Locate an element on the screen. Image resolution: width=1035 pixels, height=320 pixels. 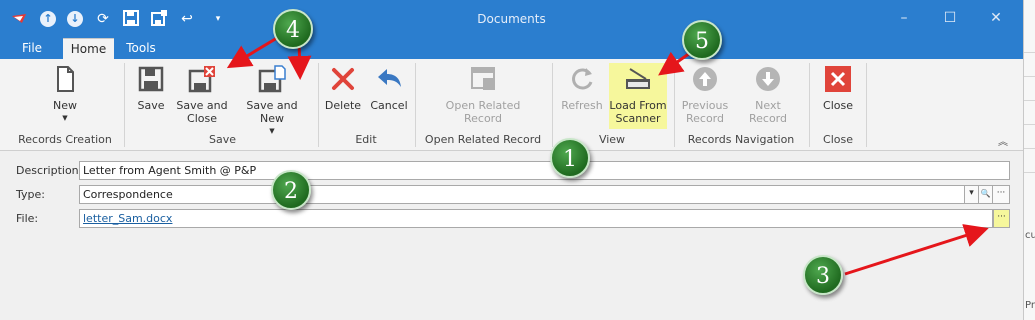
file-link: letter_Sam.docx is located at coordinates (127, 218).